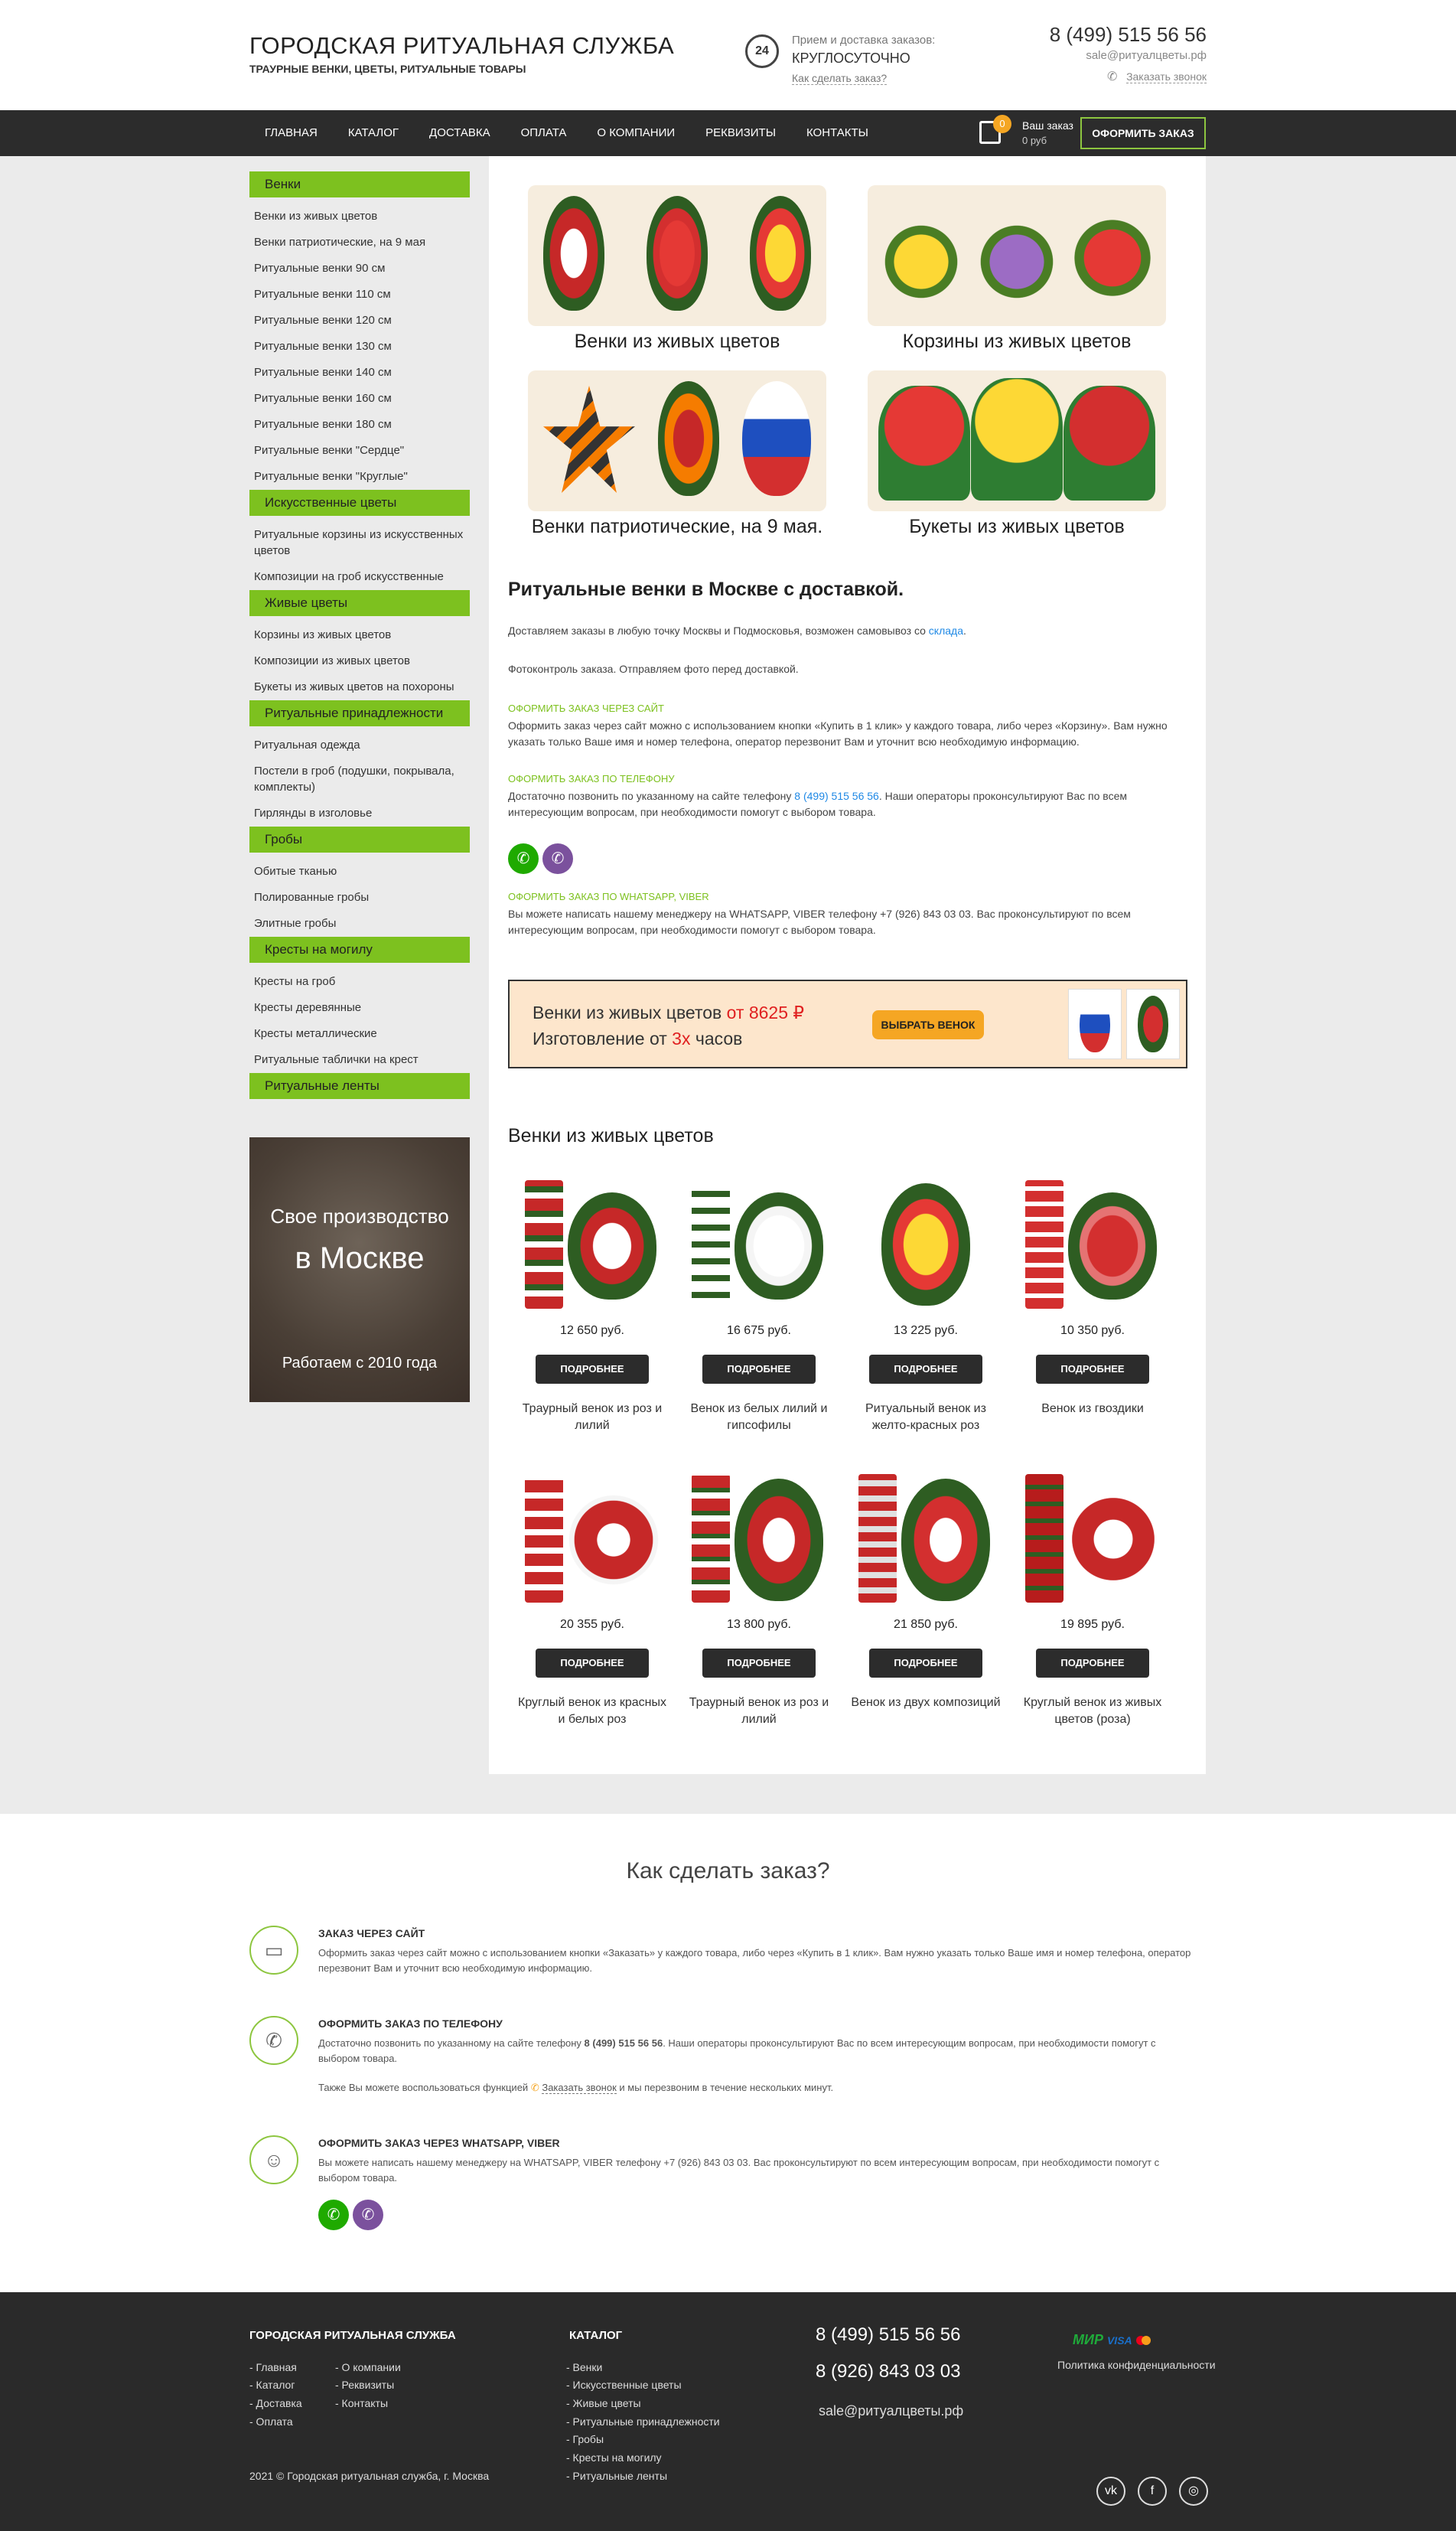 The width and height of the screenshot is (1456, 2531). Describe the element at coordinates (359, 399) in the screenshot. I see `sidebar-item: Ритуальные венки 160 см` at that location.